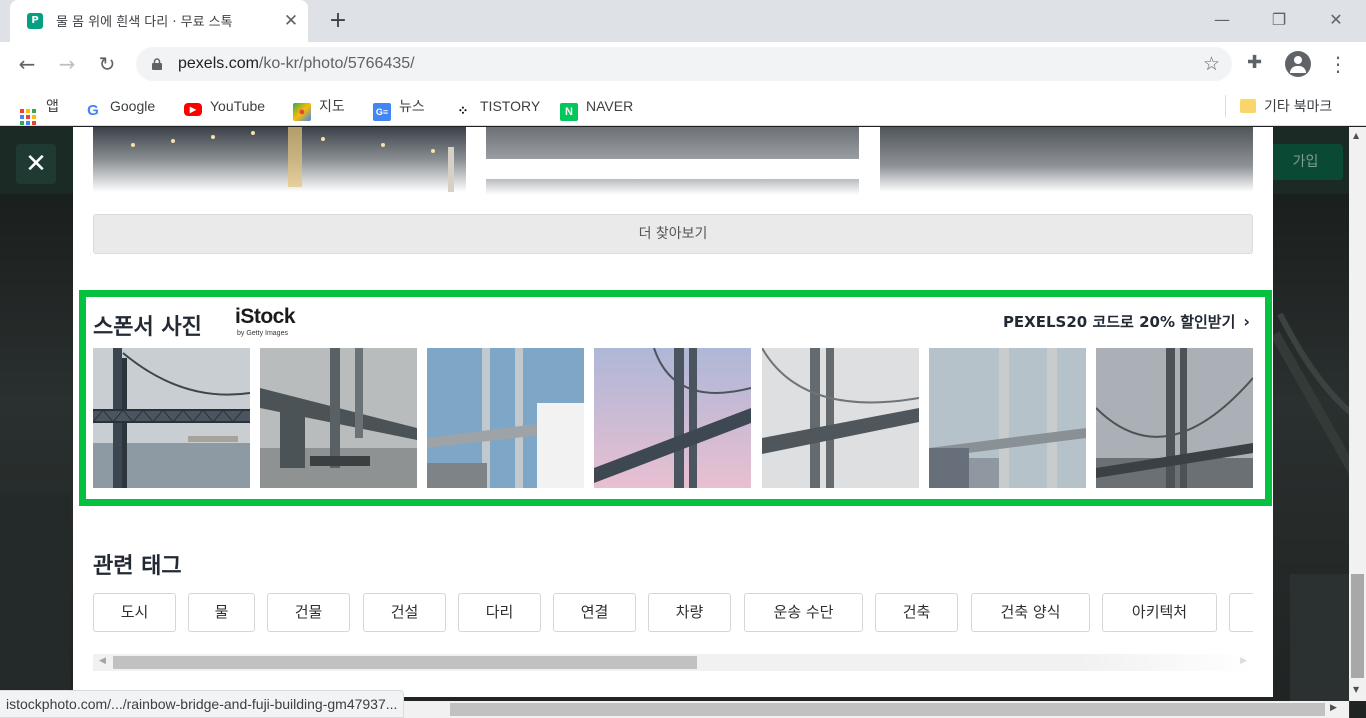 This screenshot has width=1366, height=718. What do you see at coordinates (119, 107) in the screenshot?
I see `bookmark-google: G Google` at bounding box center [119, 107].